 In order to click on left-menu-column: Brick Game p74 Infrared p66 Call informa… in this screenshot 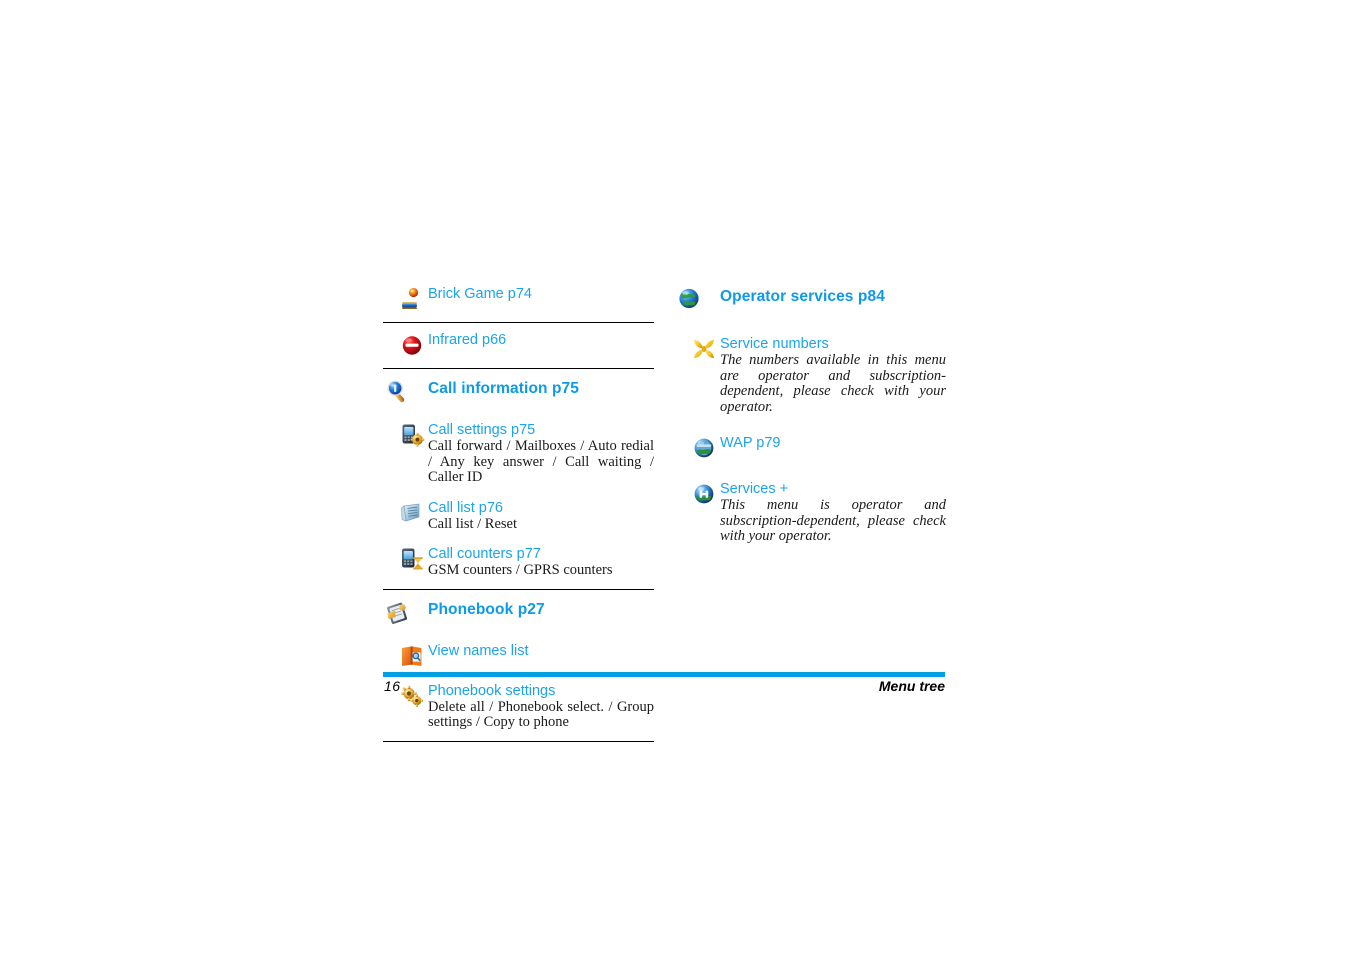, I will do `click(518, 515)`.